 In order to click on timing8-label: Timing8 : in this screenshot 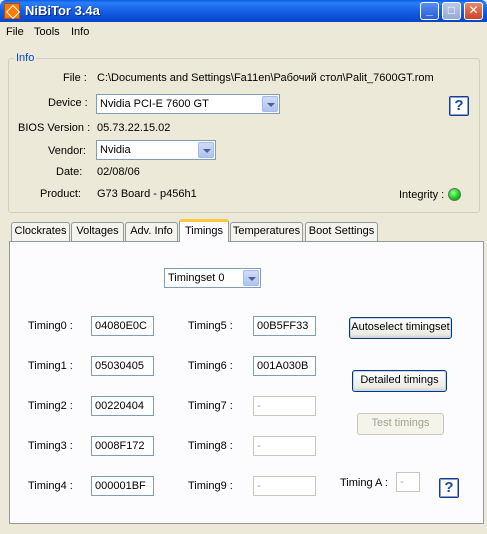, I will do `click(210, 446)`.